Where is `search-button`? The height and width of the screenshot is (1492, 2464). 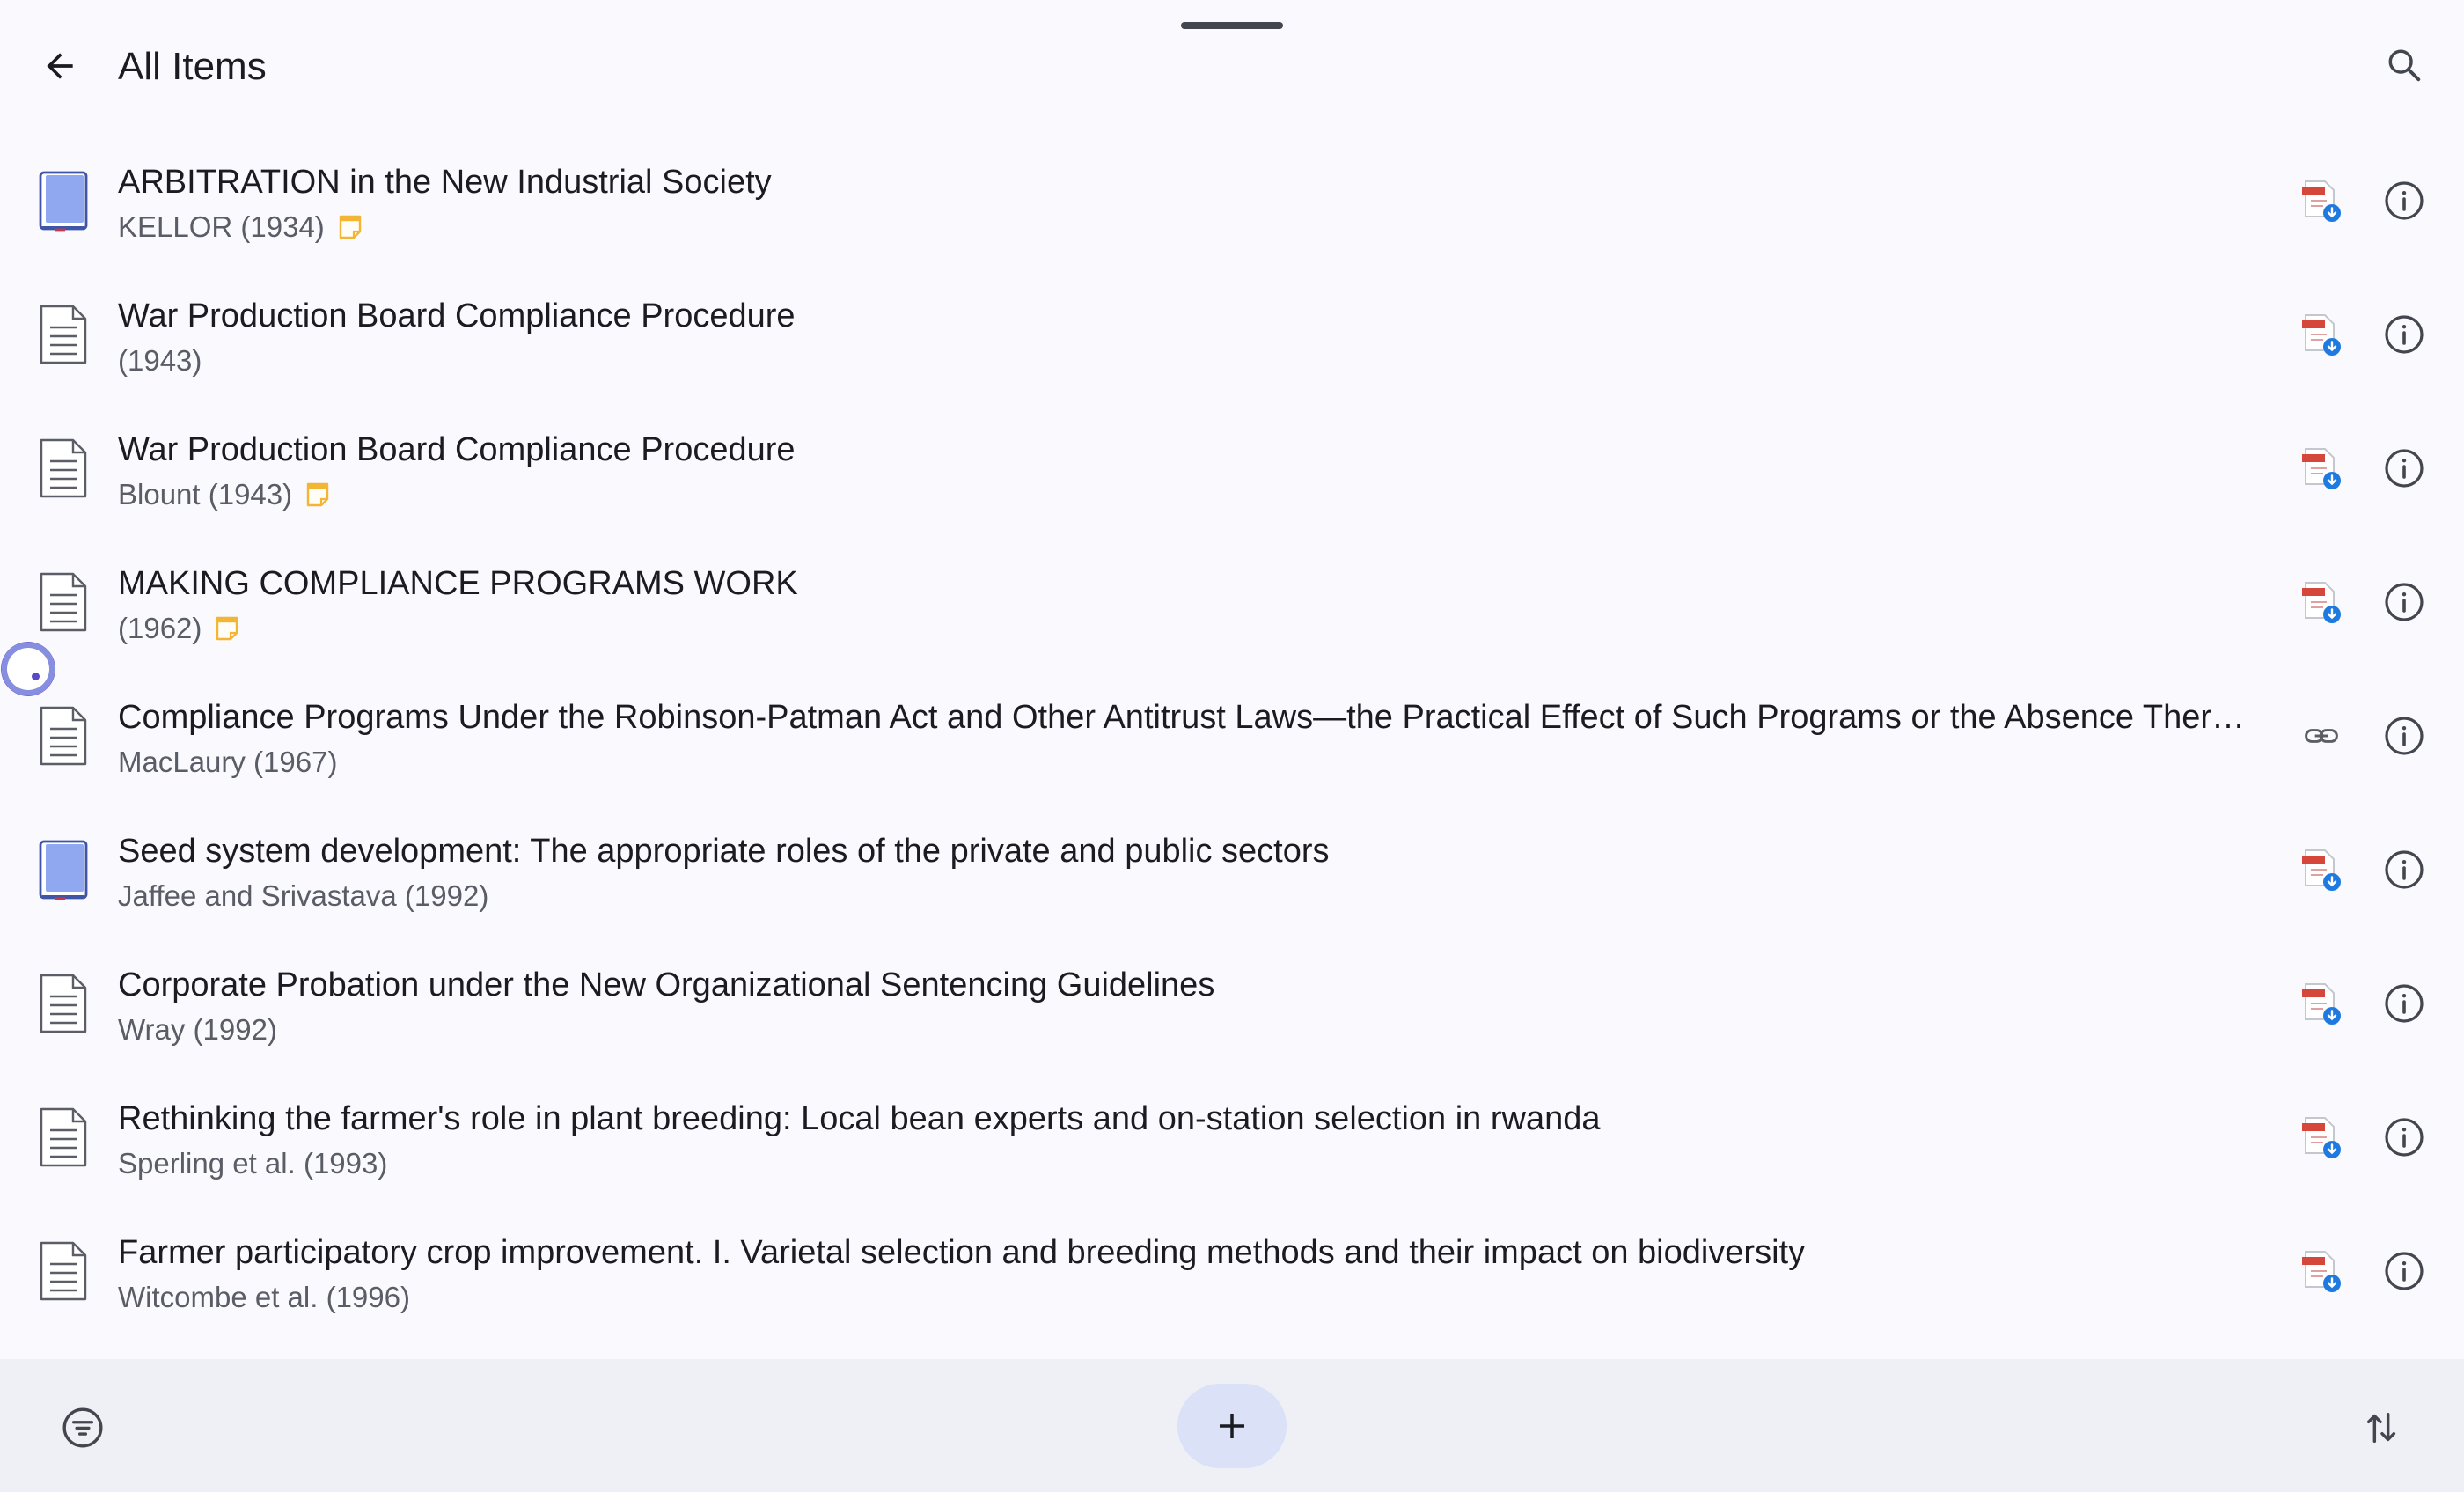
search-button is located at coordinates (2404, 65).